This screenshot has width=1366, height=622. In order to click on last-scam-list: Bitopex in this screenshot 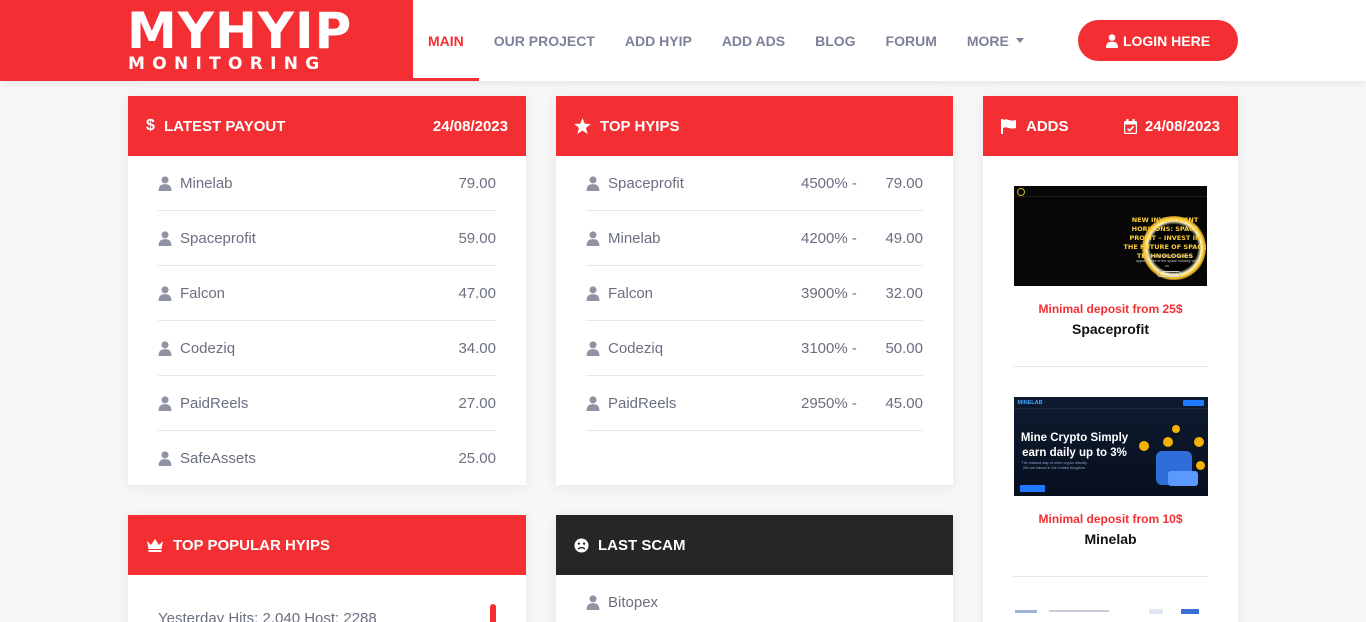, I will do `click(754, 598)`.